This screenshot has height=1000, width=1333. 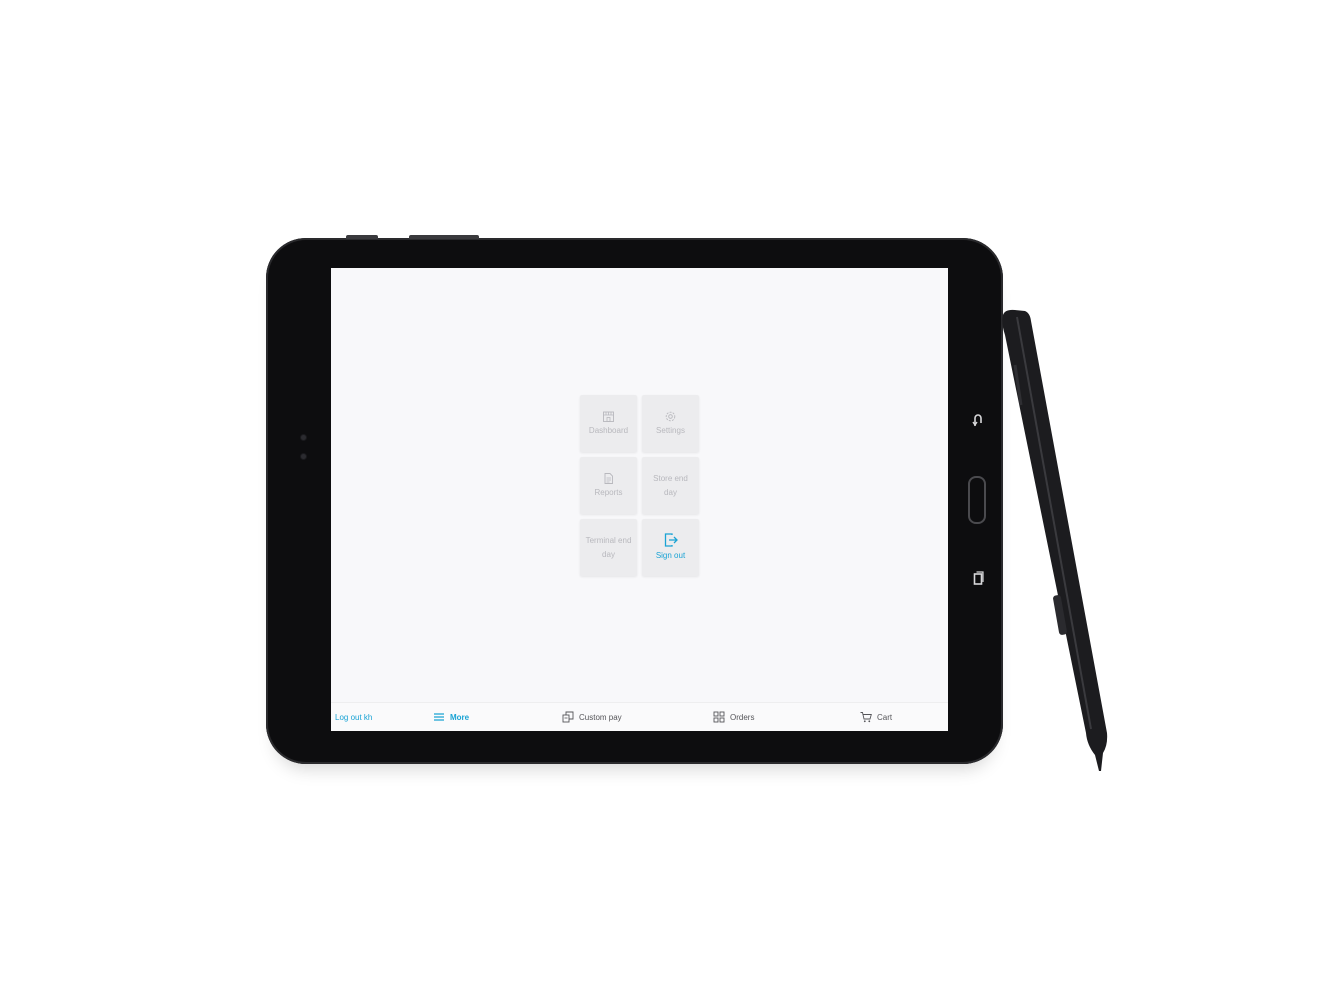 I want to click on custom-pay-button: Custom pay, so click(x=592, y=717).